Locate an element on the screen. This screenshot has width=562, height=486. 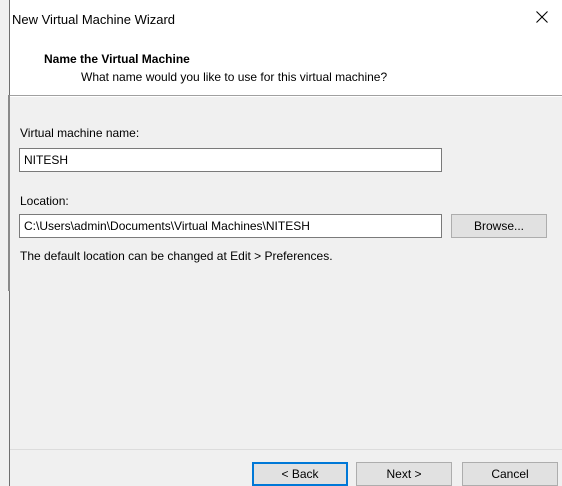
location-label: Location: is located at coordinates (44, 201).